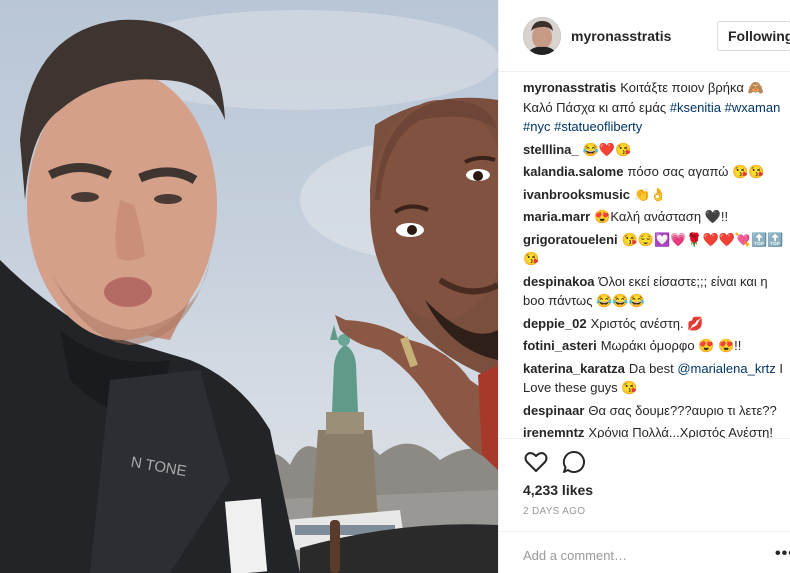 This screenshot has height=573, width=790. Describe the element at coordinates (607, 149) in the screenshot. I see `comment-text: 😂❤️😘` at that location.